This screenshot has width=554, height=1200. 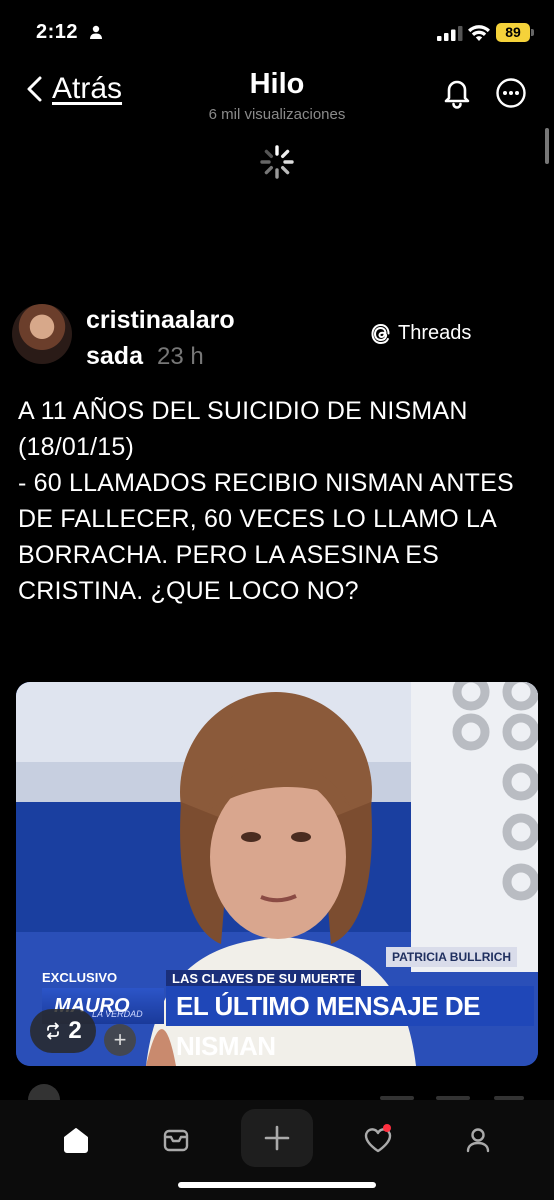 I want to click on threads-logo-icon, so click(x=380, y=333).